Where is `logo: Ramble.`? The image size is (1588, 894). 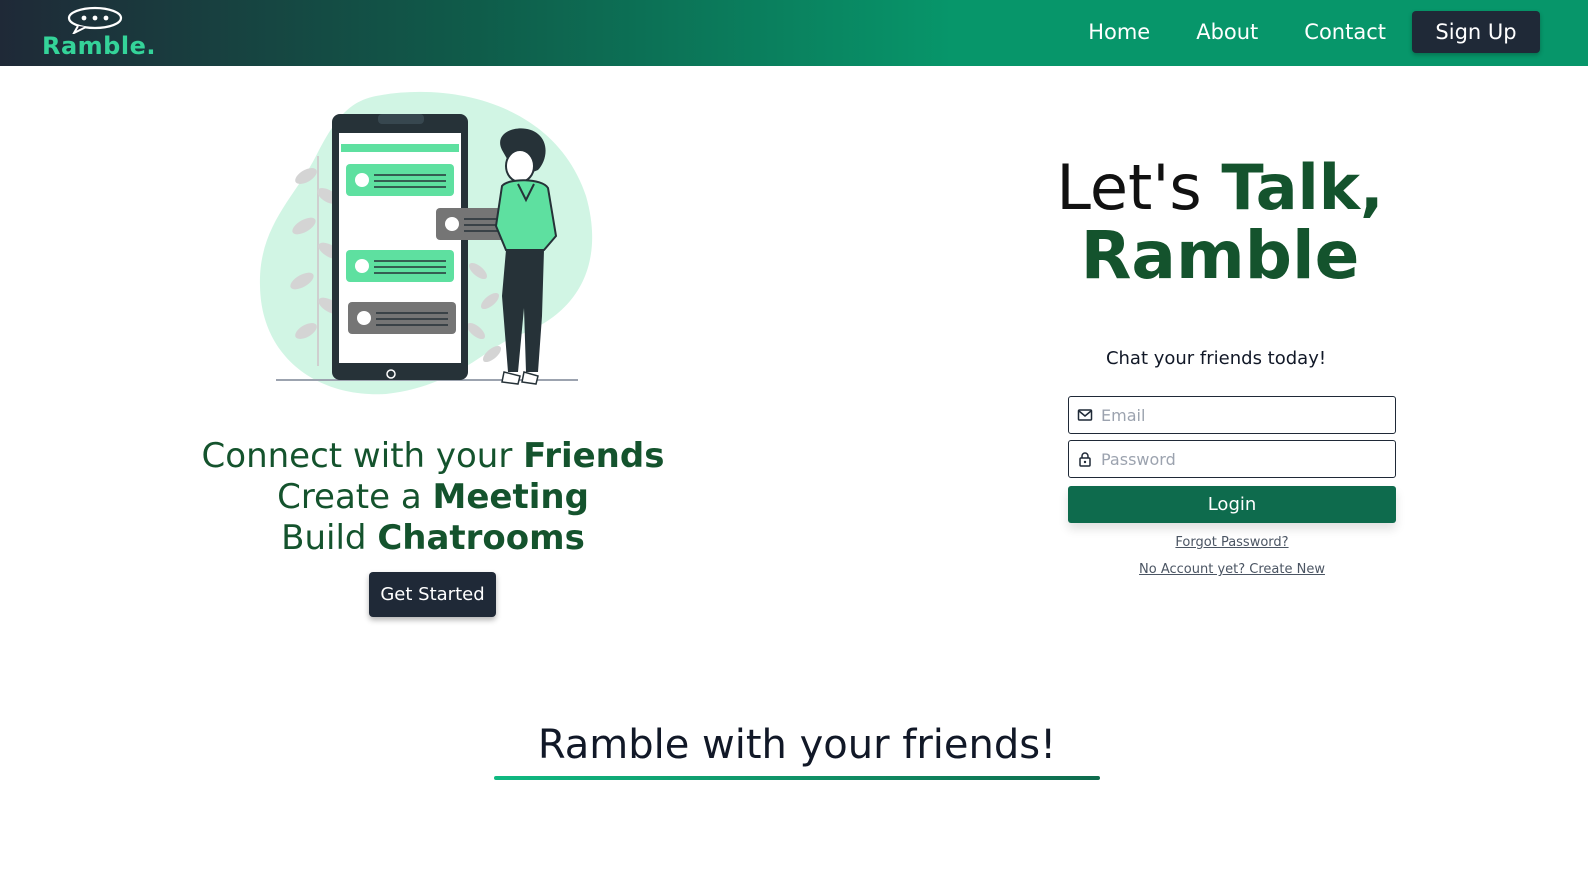 logo: Ramble. is located at coordinates (100, 34).